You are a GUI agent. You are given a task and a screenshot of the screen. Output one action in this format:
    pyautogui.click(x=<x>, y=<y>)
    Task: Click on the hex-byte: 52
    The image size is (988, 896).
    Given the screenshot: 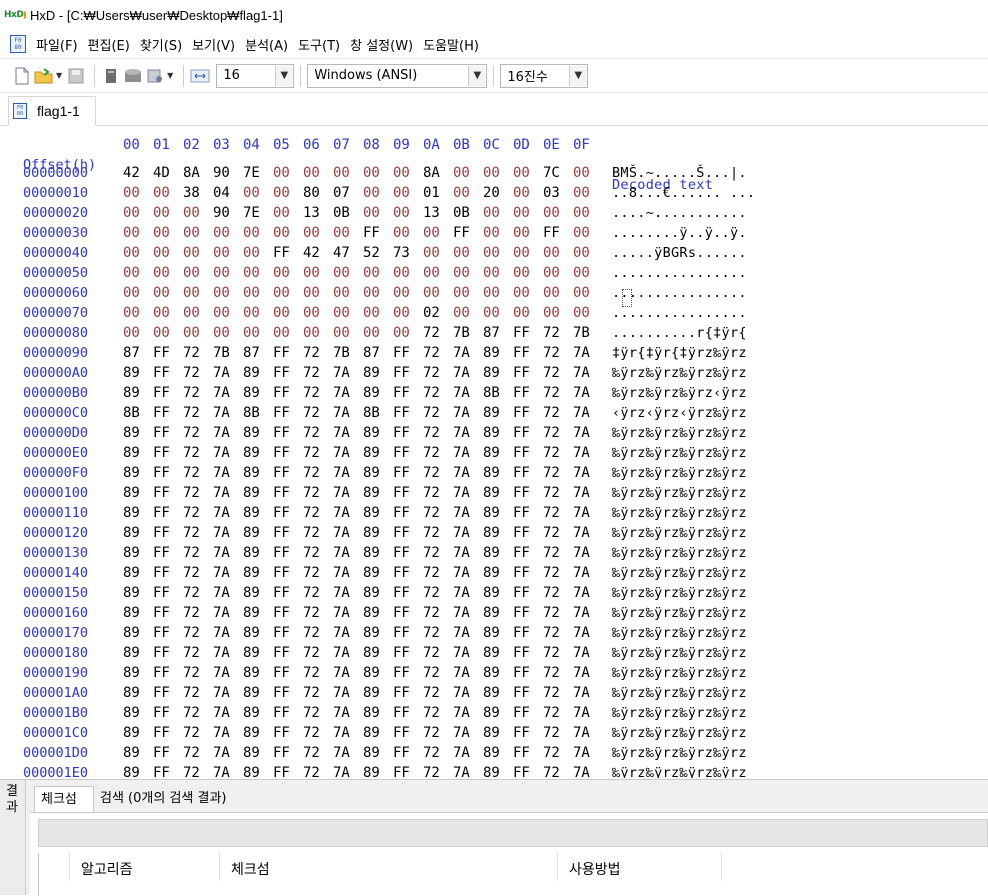 What is the action you would take?
    pyautogui.click(x=375, y=253)
    